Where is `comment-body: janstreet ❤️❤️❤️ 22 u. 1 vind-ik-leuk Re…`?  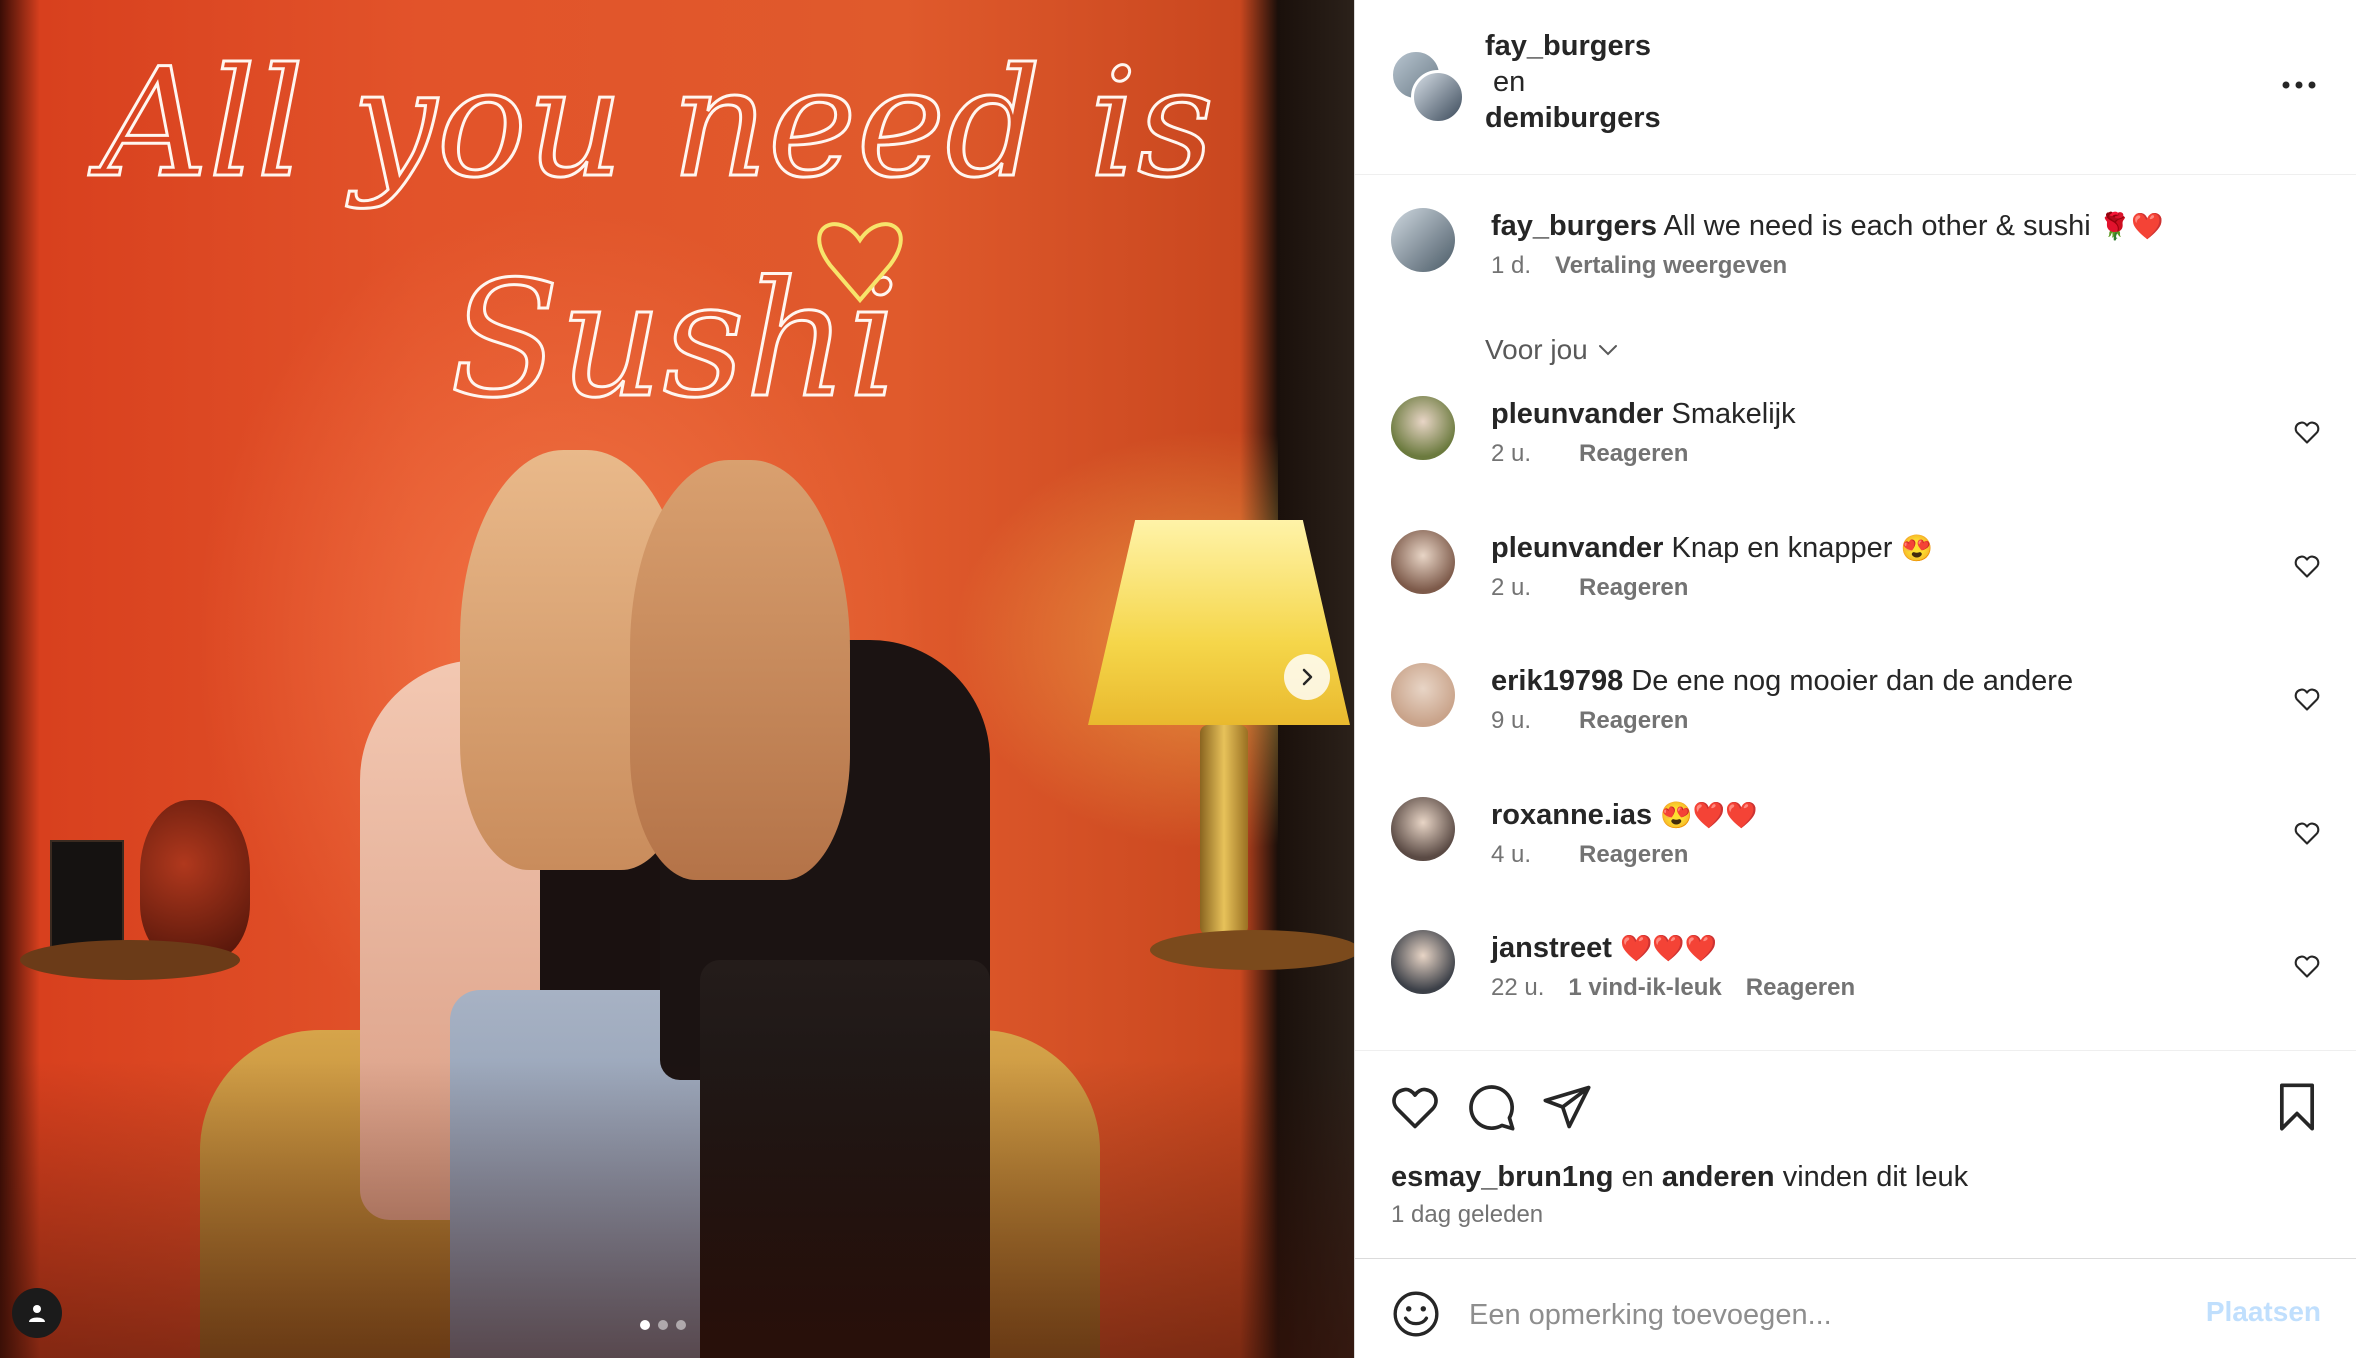
comment-body: janstreet ❤️❤️❤️ 22 u. 1 vind-ik-leuk Re… is located at coordinates (1881, 966).